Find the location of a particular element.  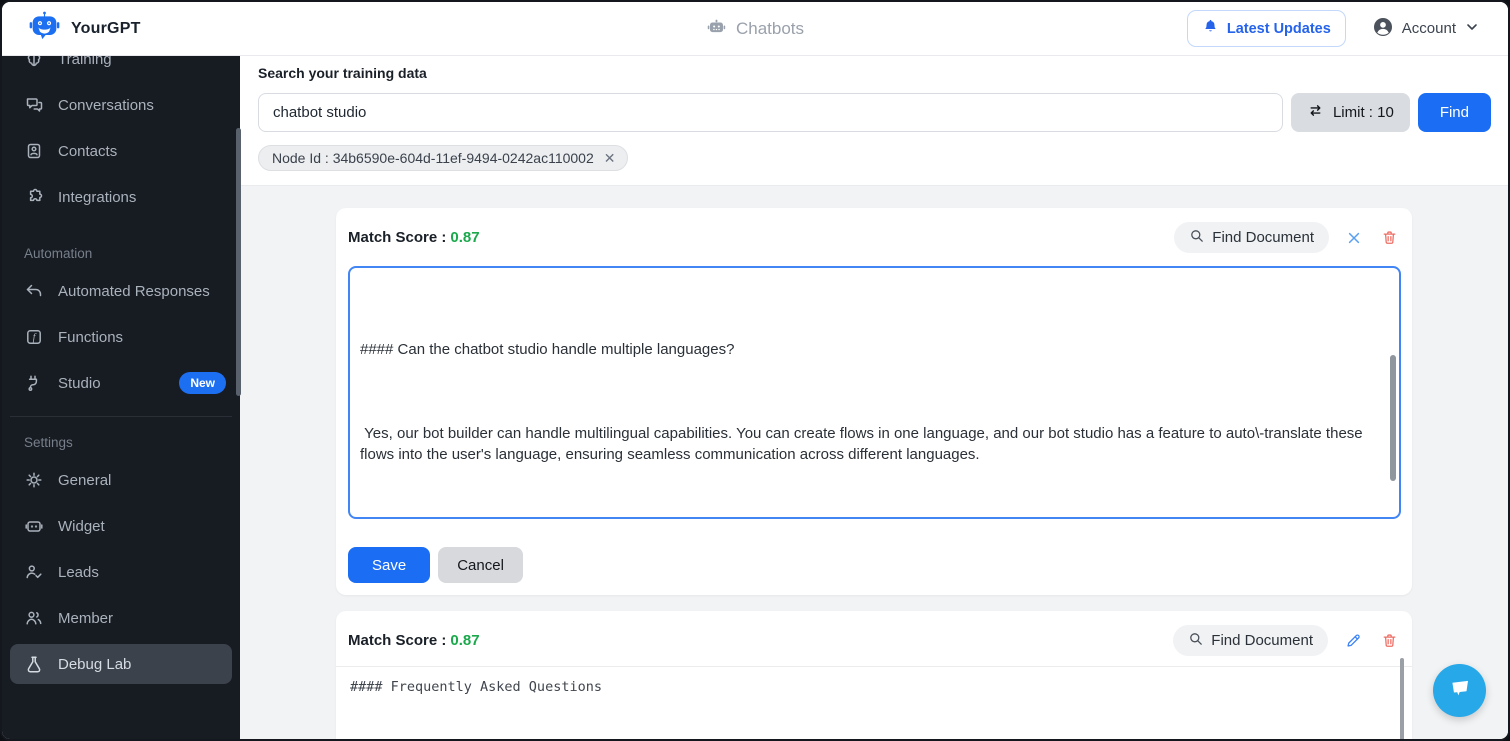

sidebar-item-label: General is located at coordinates (85, 480).